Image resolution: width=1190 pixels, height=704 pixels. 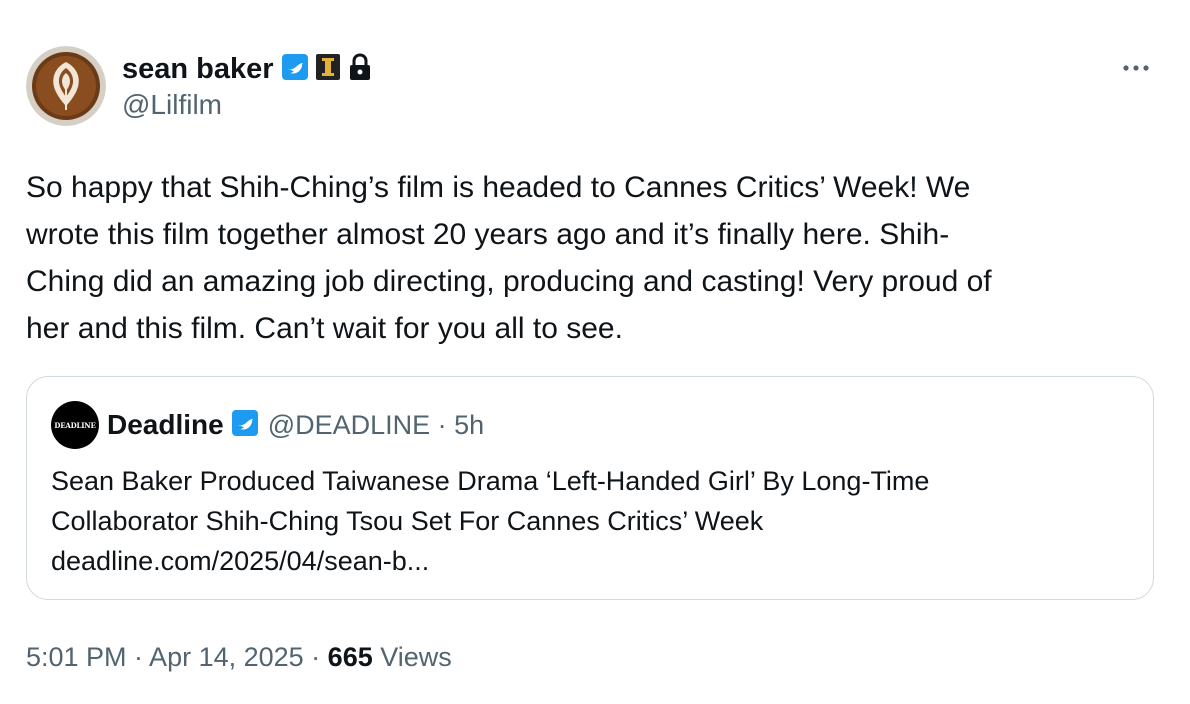 I want to click on views-count: 665, so click(x=350, y=657).